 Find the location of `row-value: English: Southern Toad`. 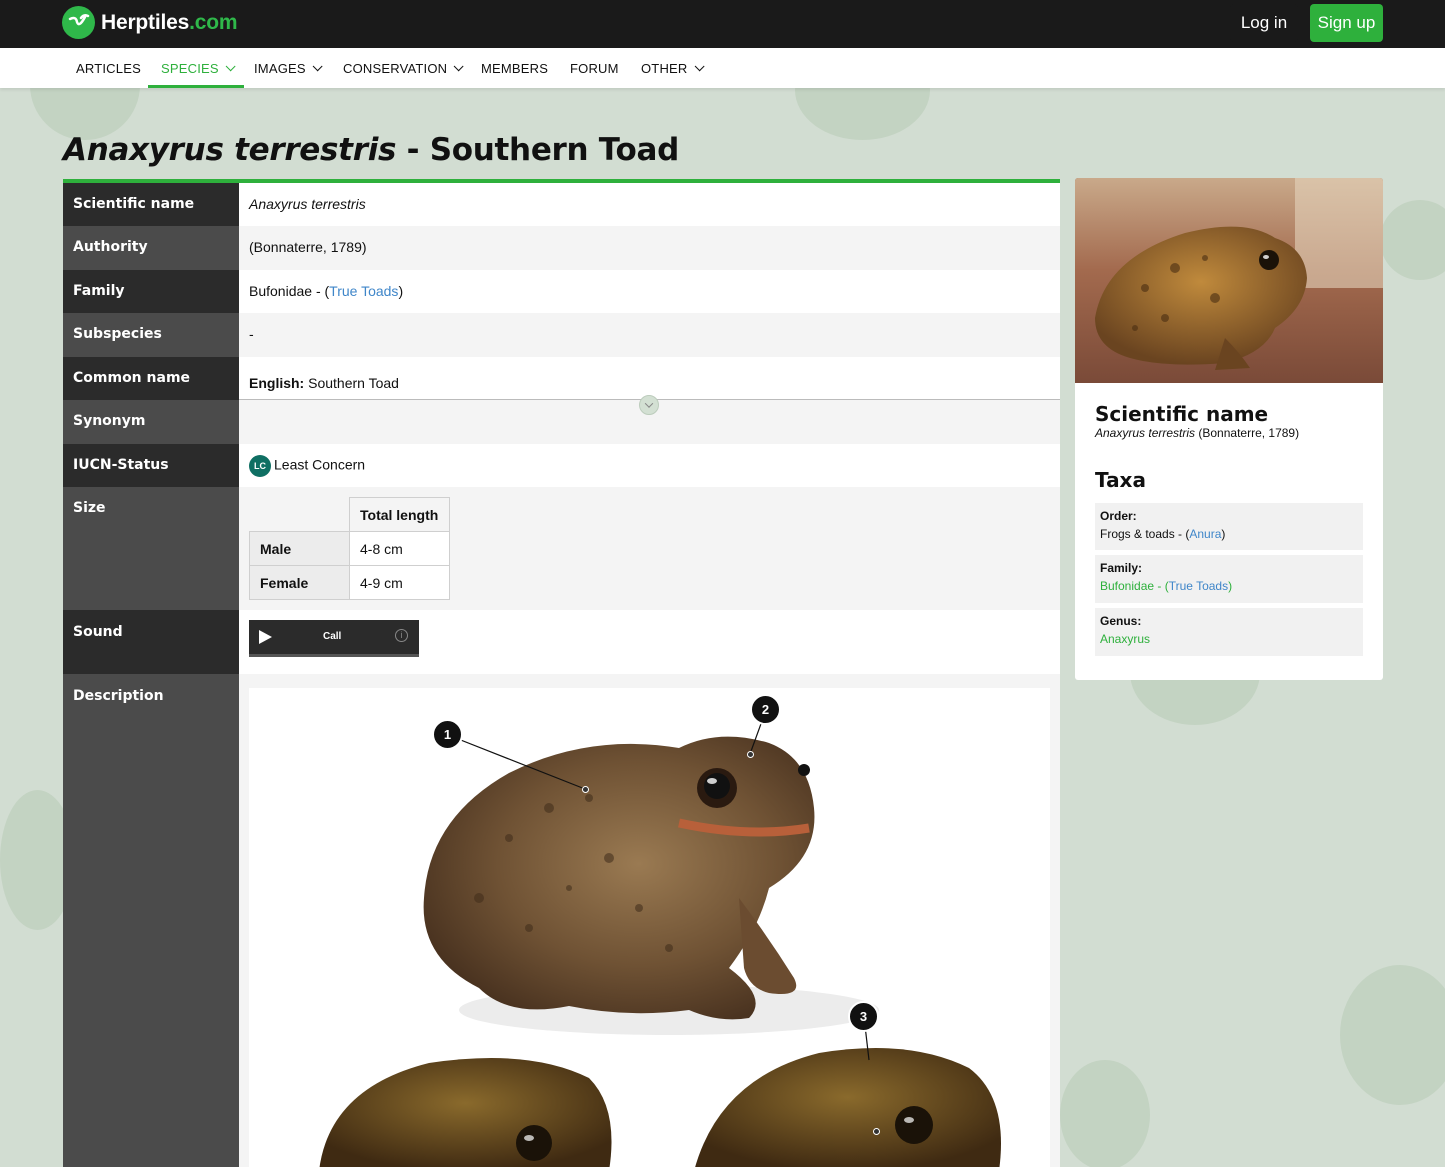

row-value: English: Southern Toad is located at coordinates (649, 378).